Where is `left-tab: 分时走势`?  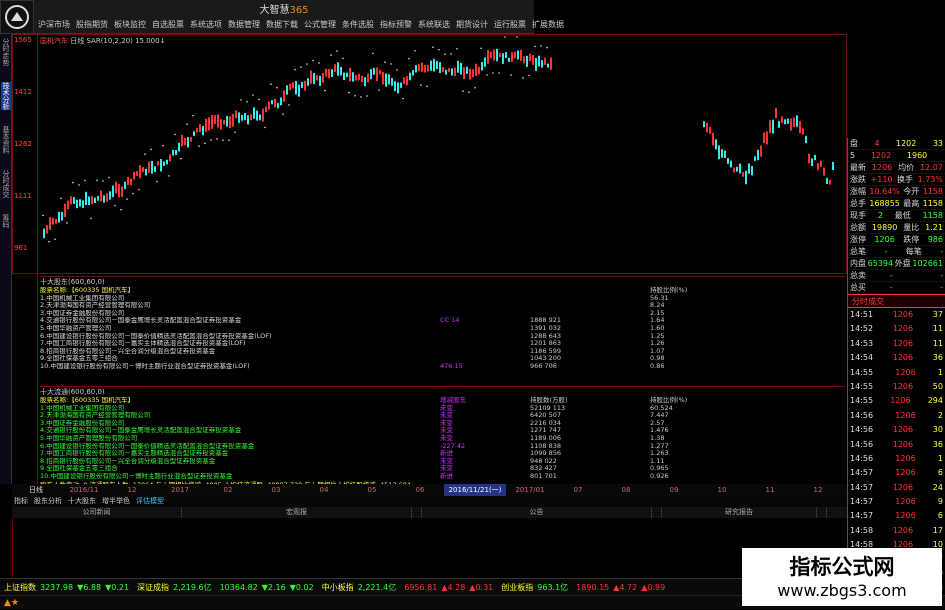
left-tab: 分时走势 is located at coordinates (6, 52).